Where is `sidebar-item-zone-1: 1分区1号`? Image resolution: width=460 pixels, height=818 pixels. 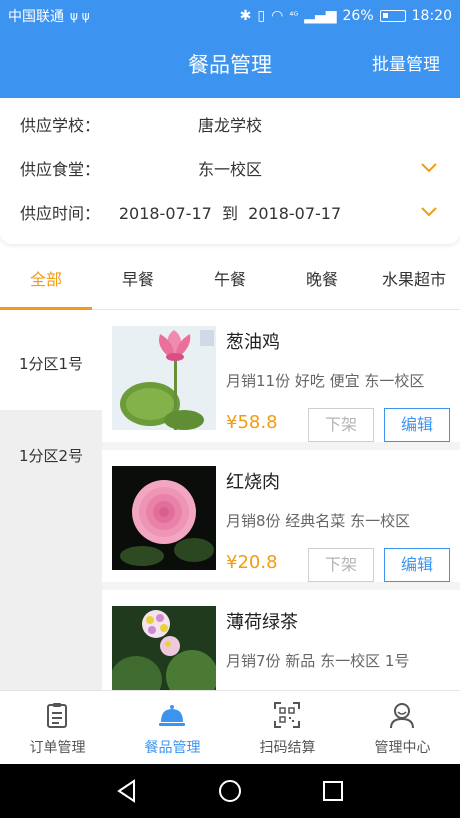
sidebar-item-zone-1: 1分区1号 is located at coordinates (51, 364).